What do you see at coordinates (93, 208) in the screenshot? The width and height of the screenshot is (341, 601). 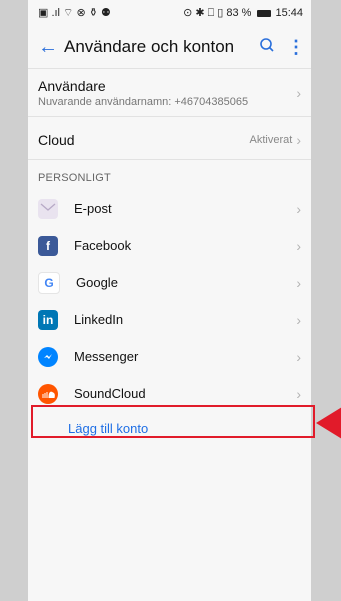 I see `account-label: E-post` at bounding box center [93, 208].